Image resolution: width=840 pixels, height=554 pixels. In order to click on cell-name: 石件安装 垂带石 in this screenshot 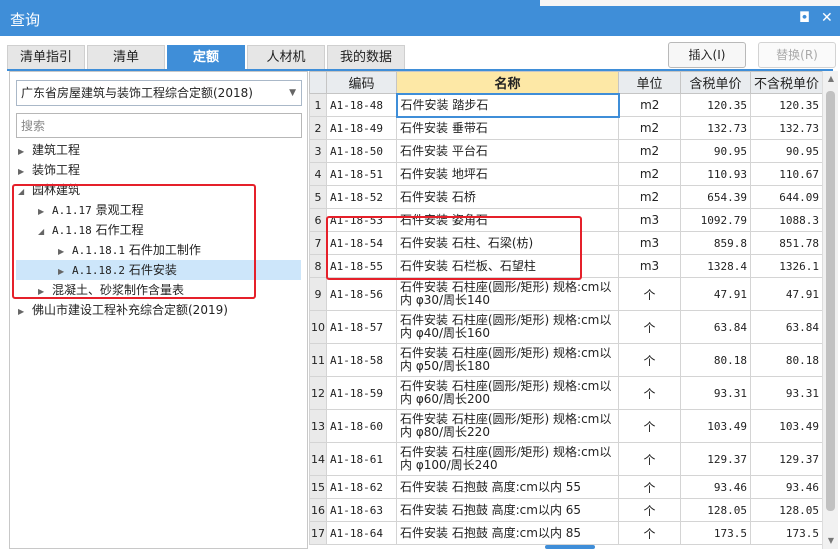, I will do `click(507, 128)`.